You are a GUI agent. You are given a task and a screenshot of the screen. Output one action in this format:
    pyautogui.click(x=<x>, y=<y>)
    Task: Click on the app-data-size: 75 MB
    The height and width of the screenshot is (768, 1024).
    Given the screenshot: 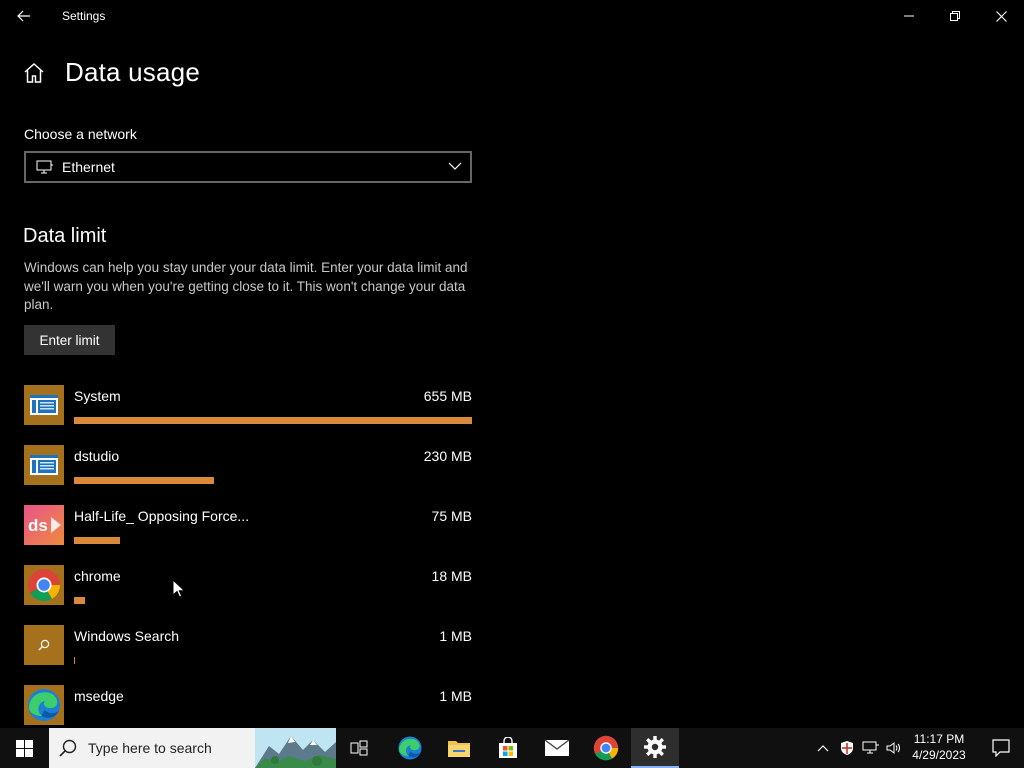 What is the action you would take?
    pyautogui.click(x=451, y=516)
    